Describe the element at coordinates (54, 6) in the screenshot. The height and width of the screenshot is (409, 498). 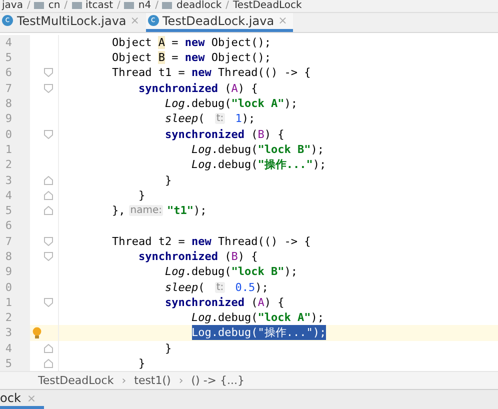
I see `breadcrumb-item: cn` at that location.